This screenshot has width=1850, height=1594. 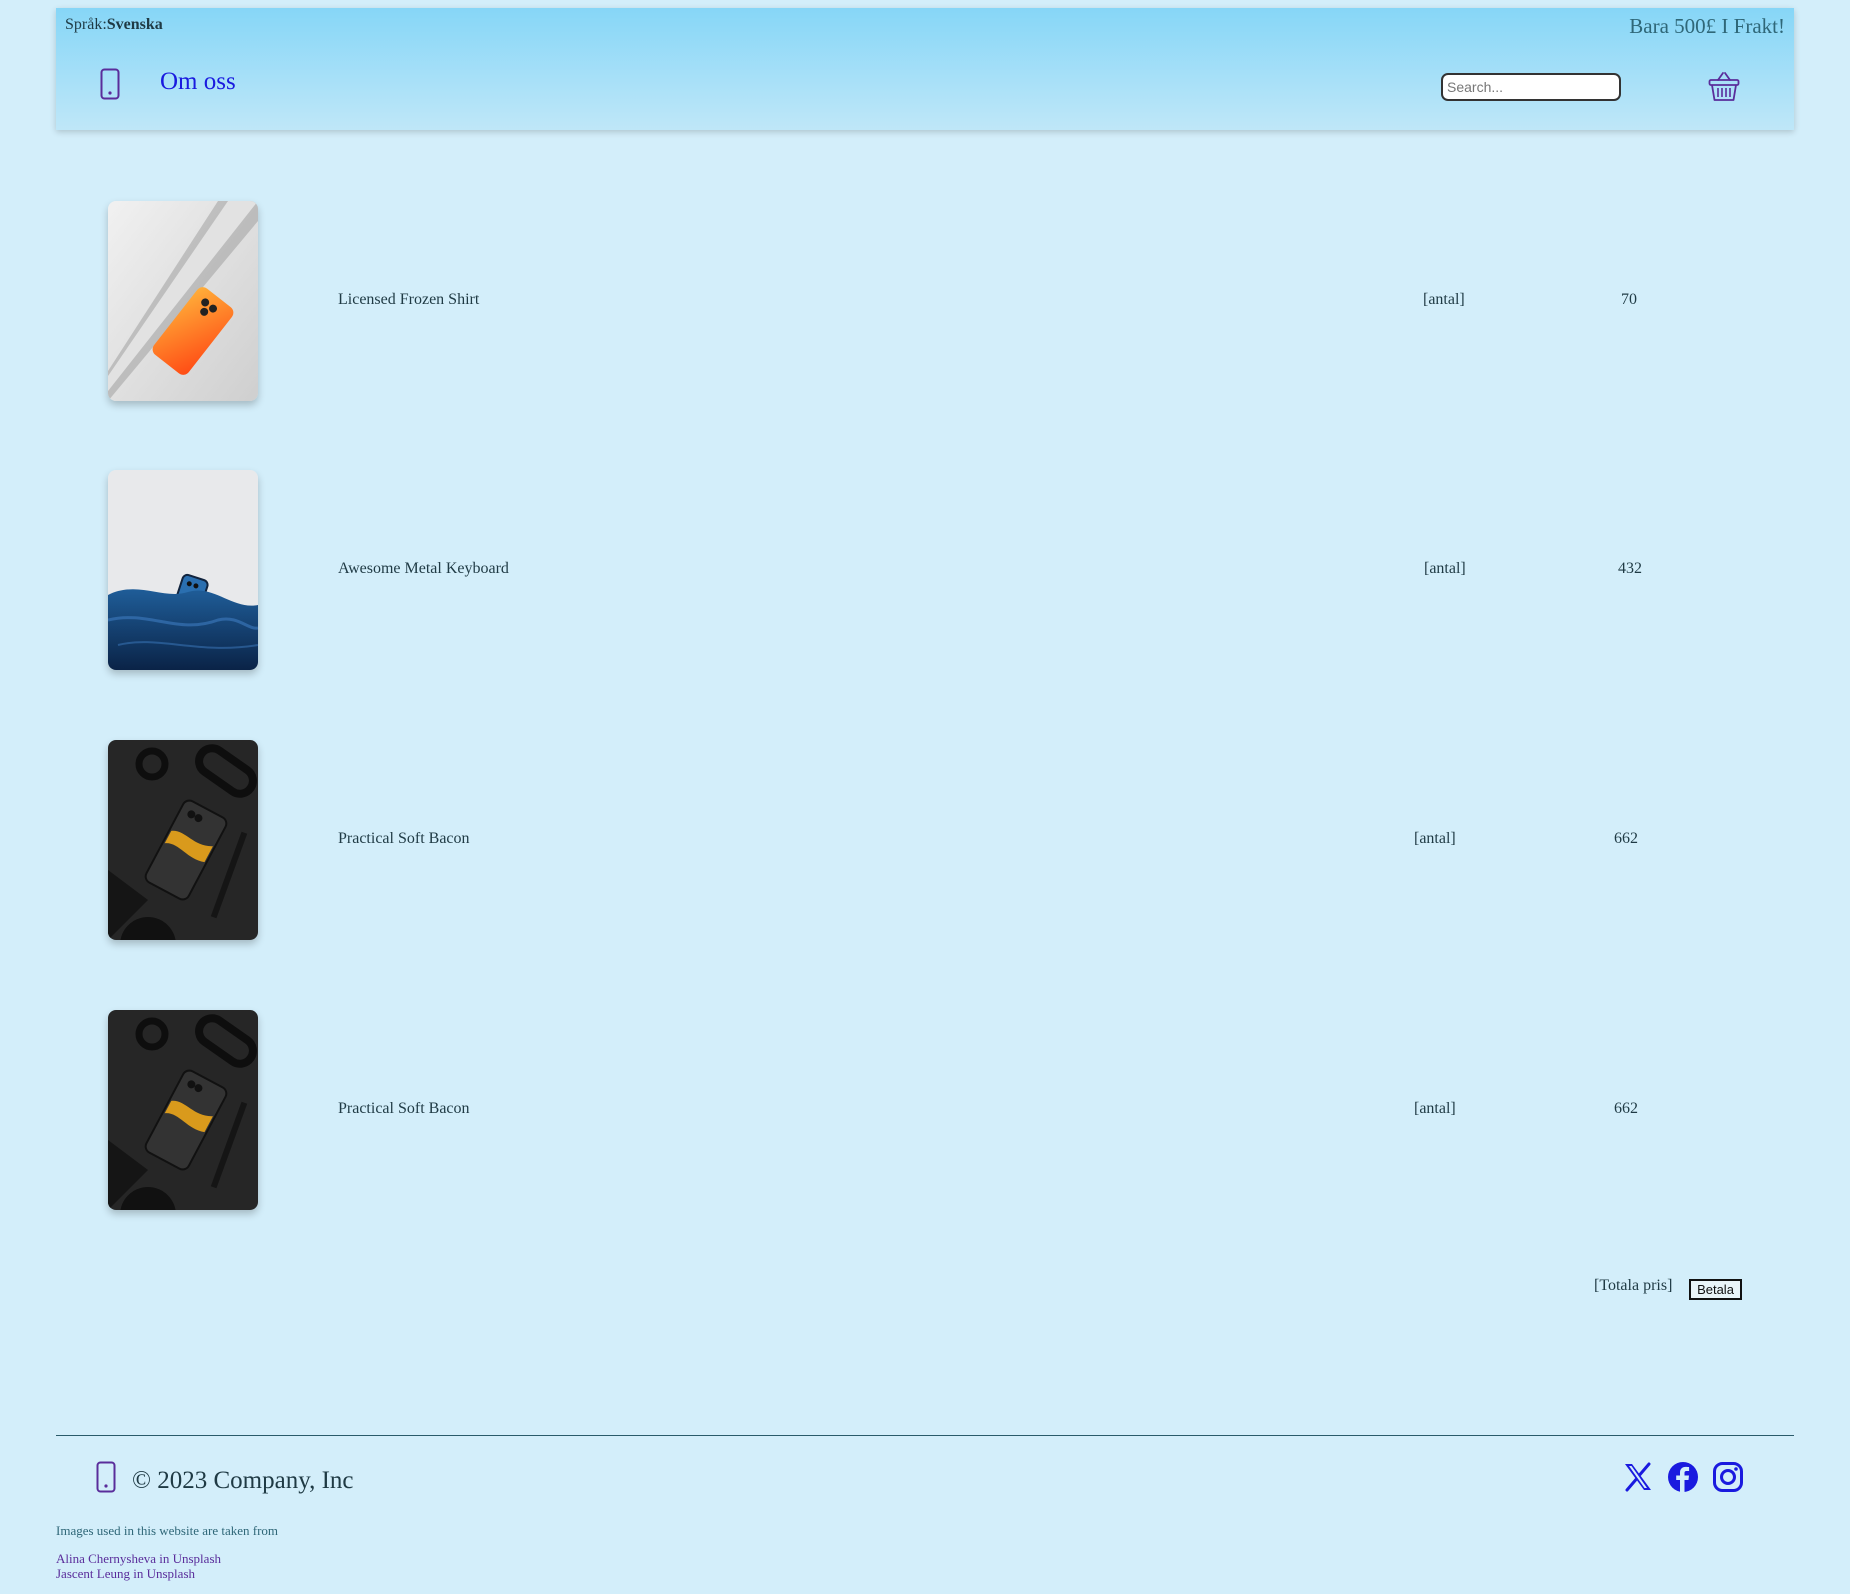 What do you see at coordinates (1638, 1477) in the screenshot?
I see `x-twitter-icon` at bounding box center [1638, 1477].